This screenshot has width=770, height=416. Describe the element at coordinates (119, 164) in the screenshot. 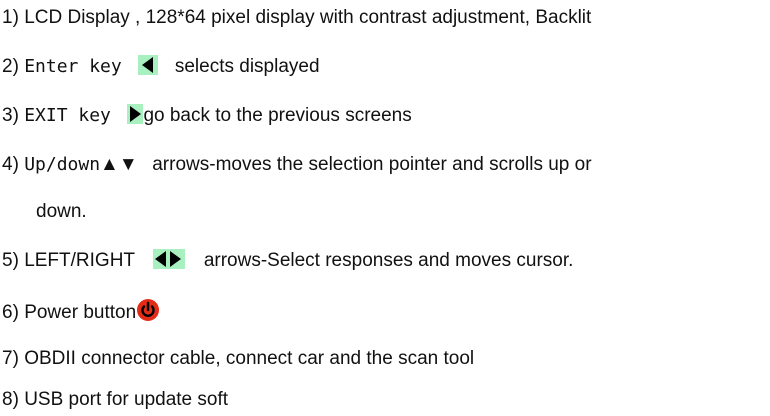

I see `up-down-arrows-icon: ▲▼` at that location.